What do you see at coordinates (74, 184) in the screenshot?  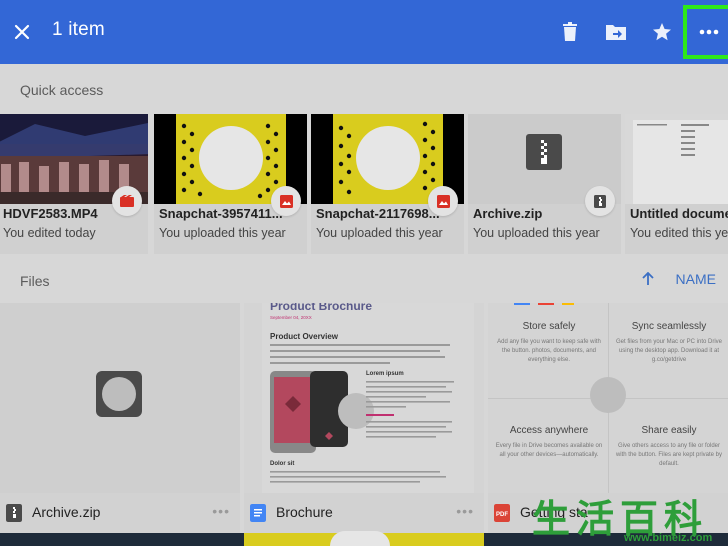 I see `quick-access-card: HDVF2583.MP4 You edited today` at bounding box center [74, 184].